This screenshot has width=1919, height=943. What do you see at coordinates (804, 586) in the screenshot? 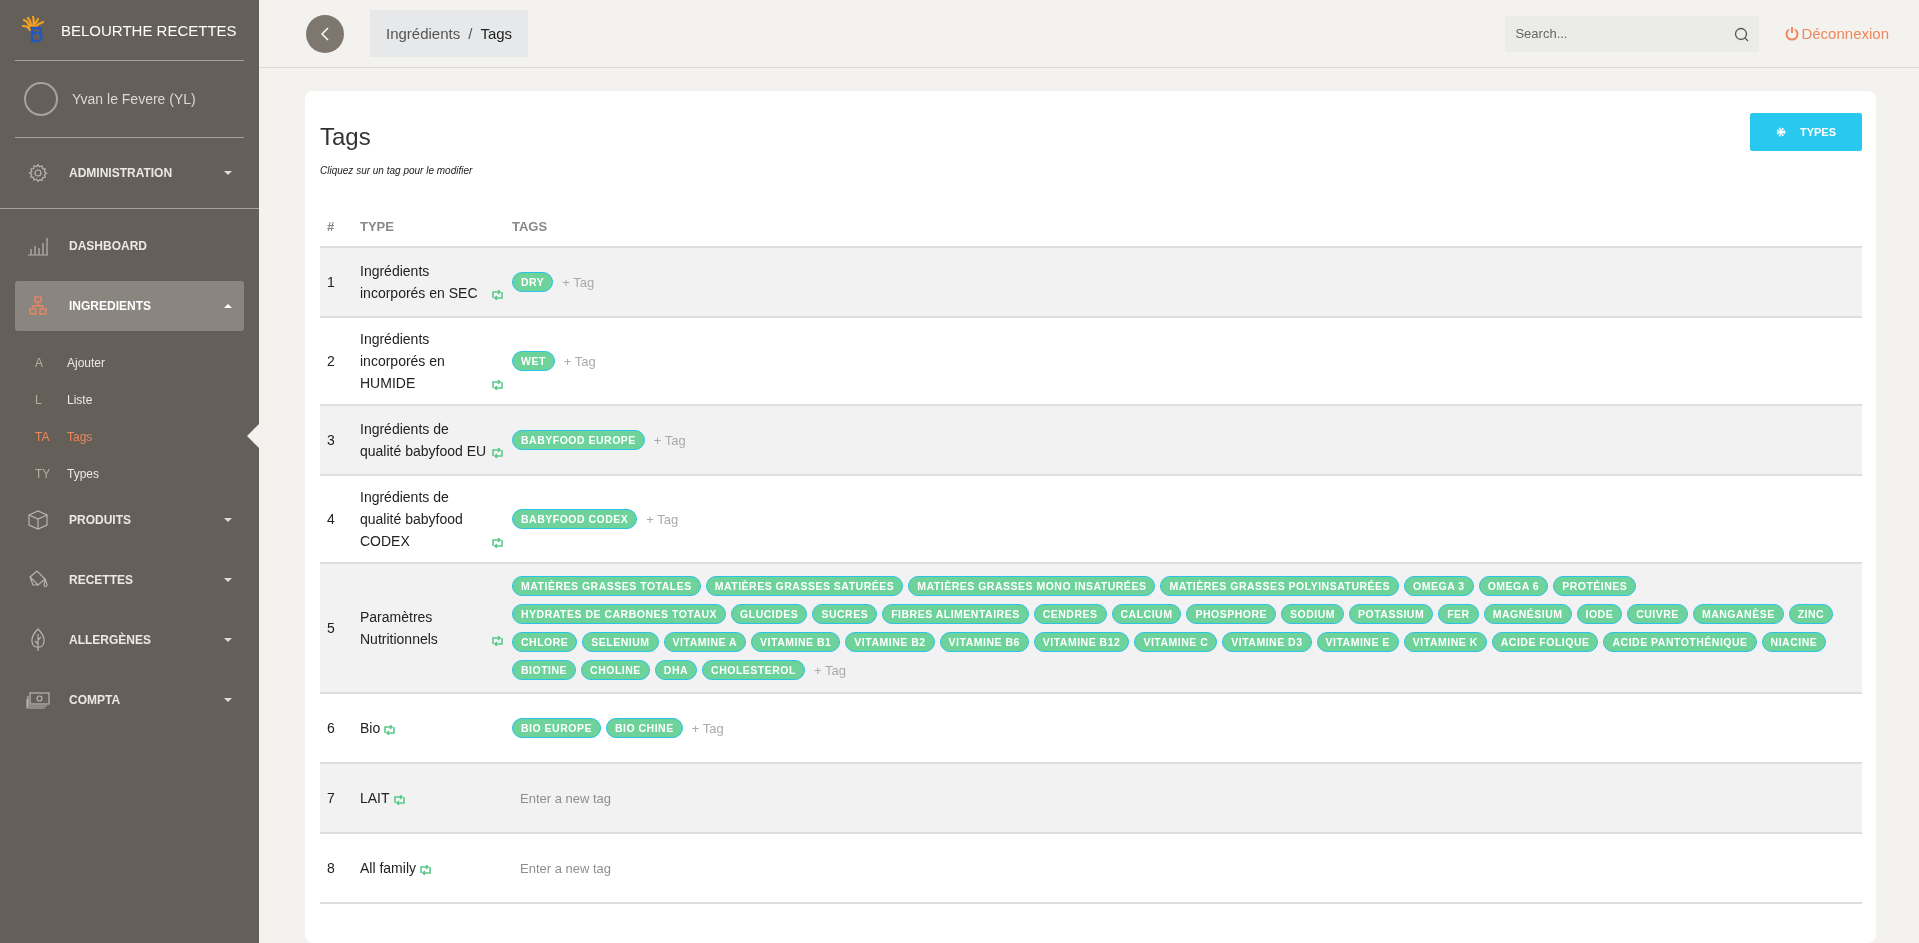
I see `tag-chip: MATIÈRES GRASSES SATURÉES` at bounding box center [804, 586].